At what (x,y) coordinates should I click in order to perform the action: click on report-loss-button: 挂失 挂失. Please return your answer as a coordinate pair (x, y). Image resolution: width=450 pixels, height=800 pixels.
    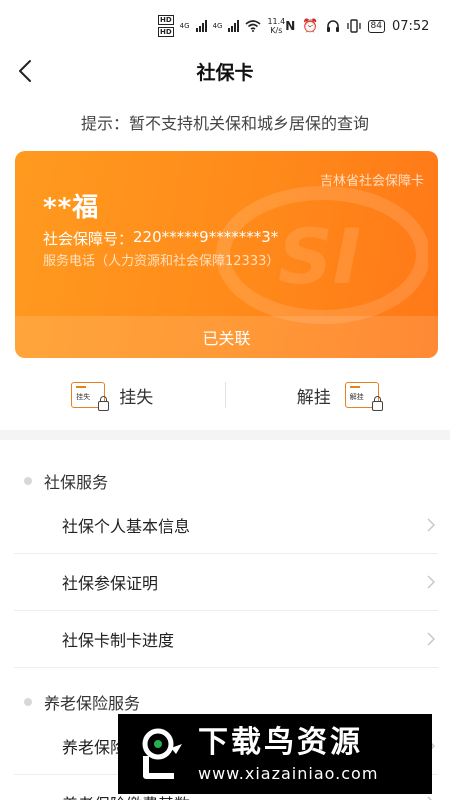
    Looking at the image, I should click on (112, 395).